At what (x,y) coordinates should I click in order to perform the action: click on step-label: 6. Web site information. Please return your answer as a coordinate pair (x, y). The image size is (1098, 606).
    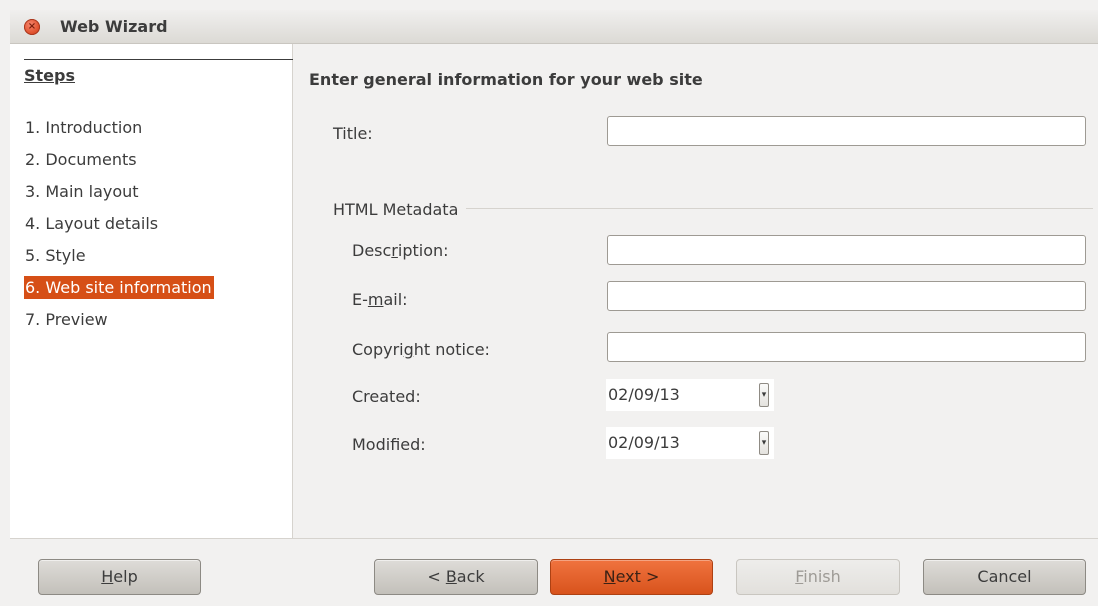
    Looking at the image, I should click on (119, 287).